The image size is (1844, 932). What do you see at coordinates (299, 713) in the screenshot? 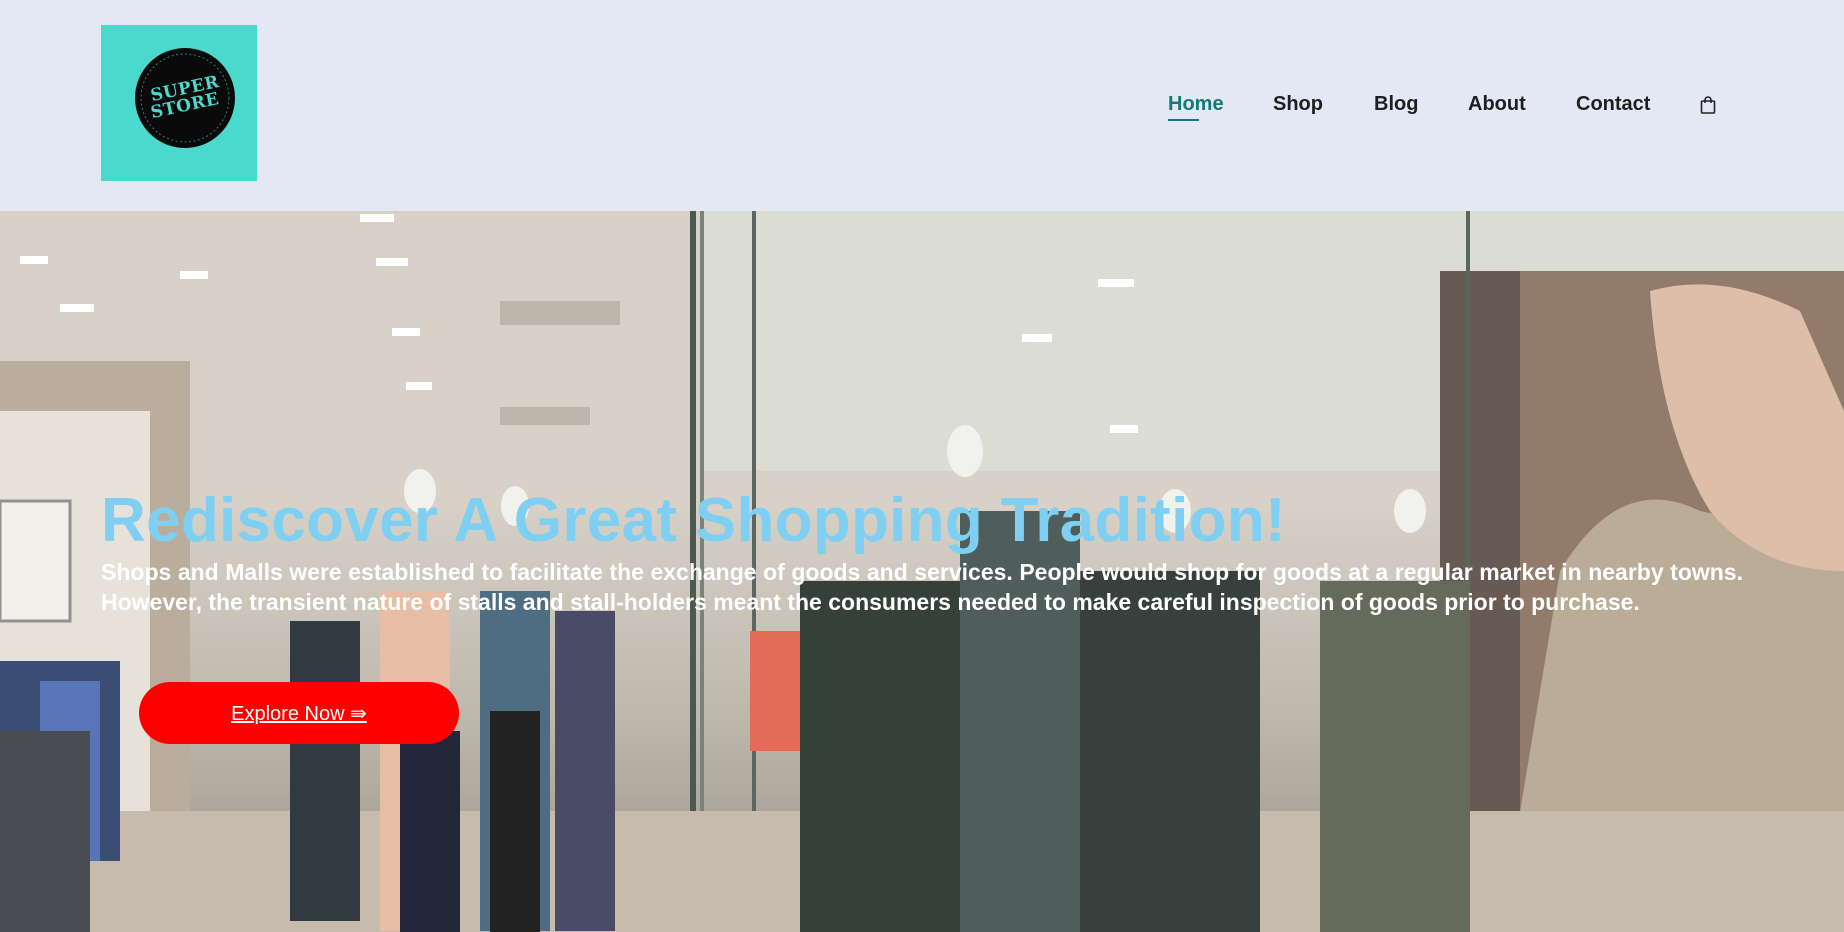
I see `explore-now-button: Explore Now ⇛` at bounding box center [299, 713].